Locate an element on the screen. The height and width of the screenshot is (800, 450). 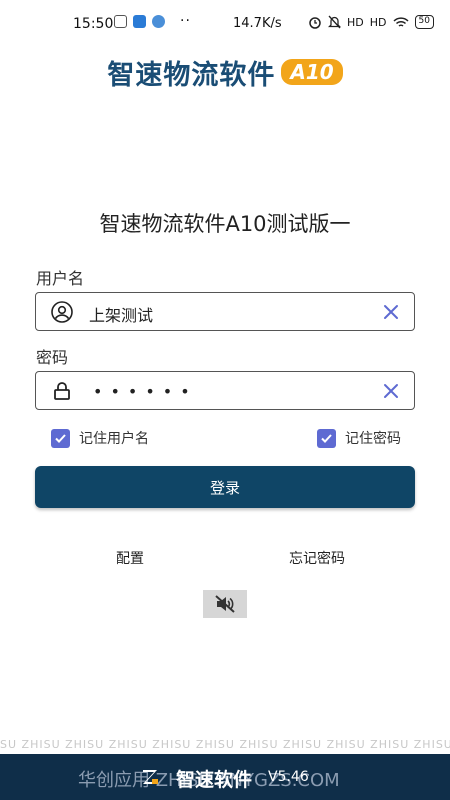
remember-password-checkbox: 记住密码 is located at coordinates (359, 438).